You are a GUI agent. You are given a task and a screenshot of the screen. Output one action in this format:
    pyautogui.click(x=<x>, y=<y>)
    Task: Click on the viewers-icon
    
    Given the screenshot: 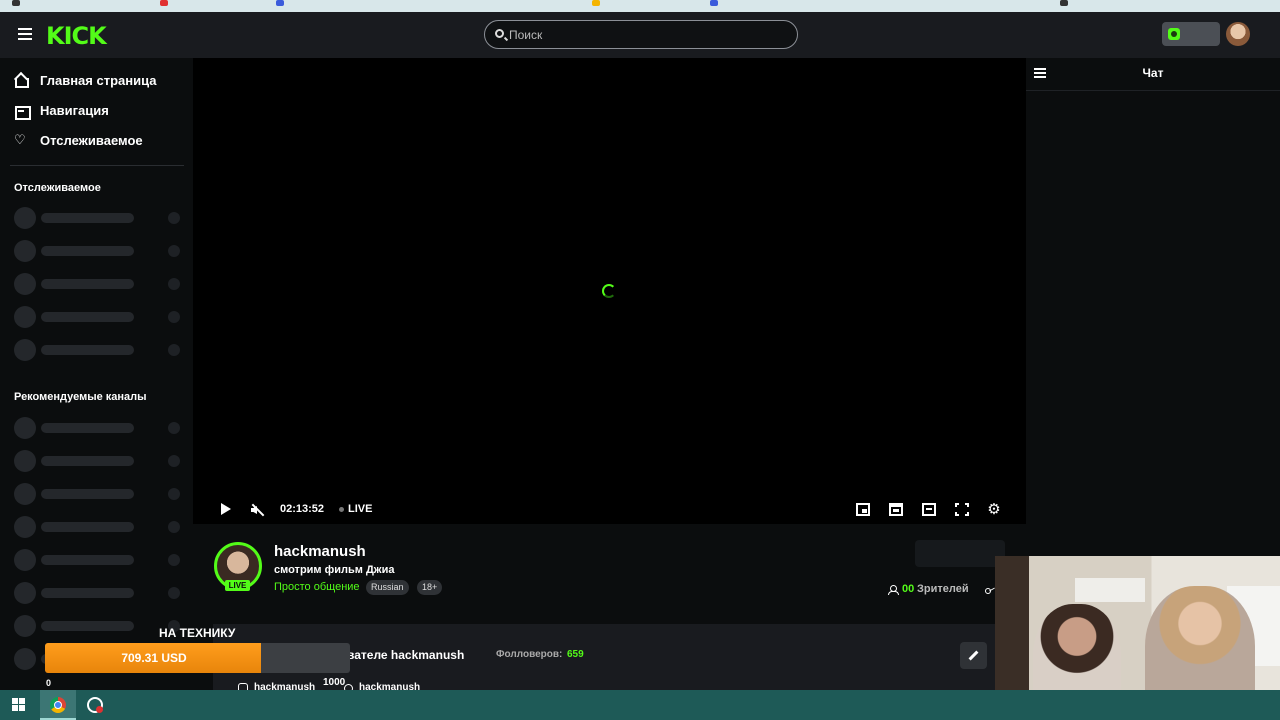 What is the action you would take?
    pyautogui.click(x=893, y=590)
    